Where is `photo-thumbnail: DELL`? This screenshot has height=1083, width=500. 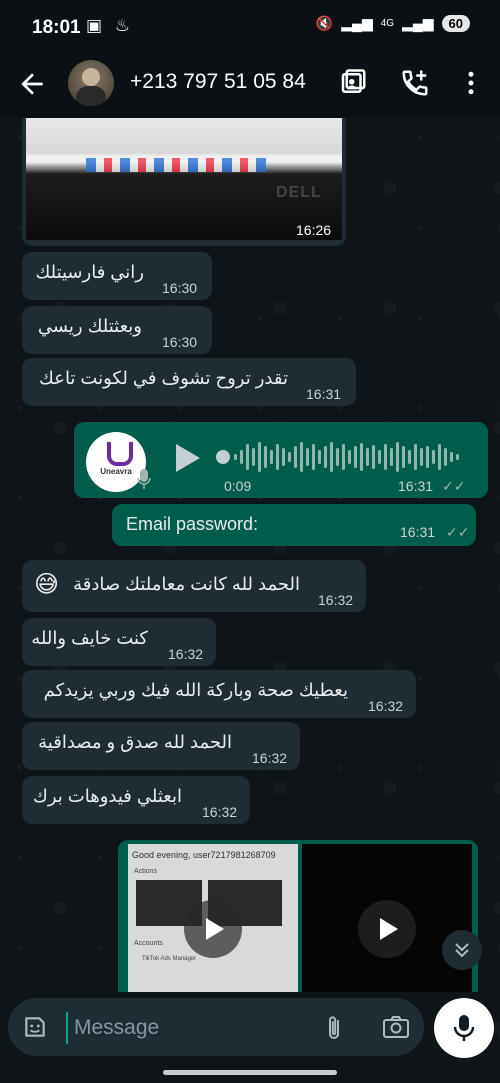
photo-thumbnail: DELL is located at coordinates (184, 179).